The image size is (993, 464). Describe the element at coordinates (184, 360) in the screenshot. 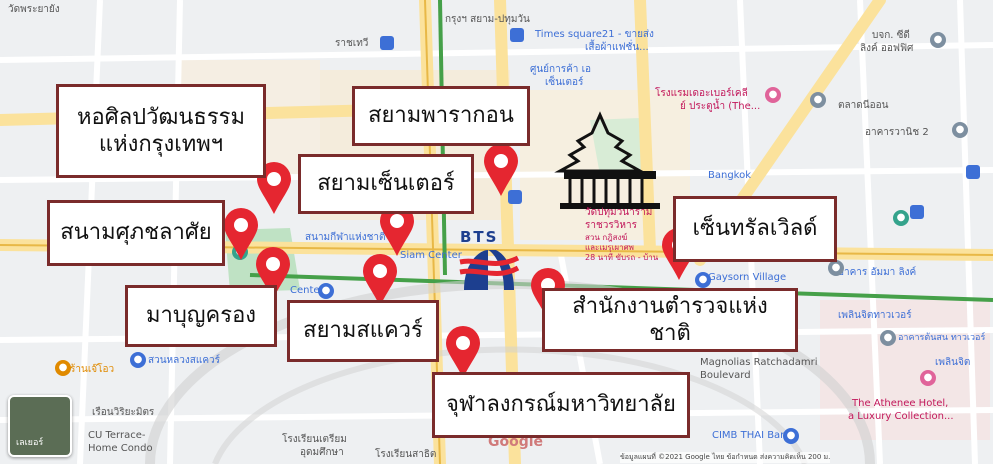

I see `basemap-label: สวนหลวงสแควร์` at that location.